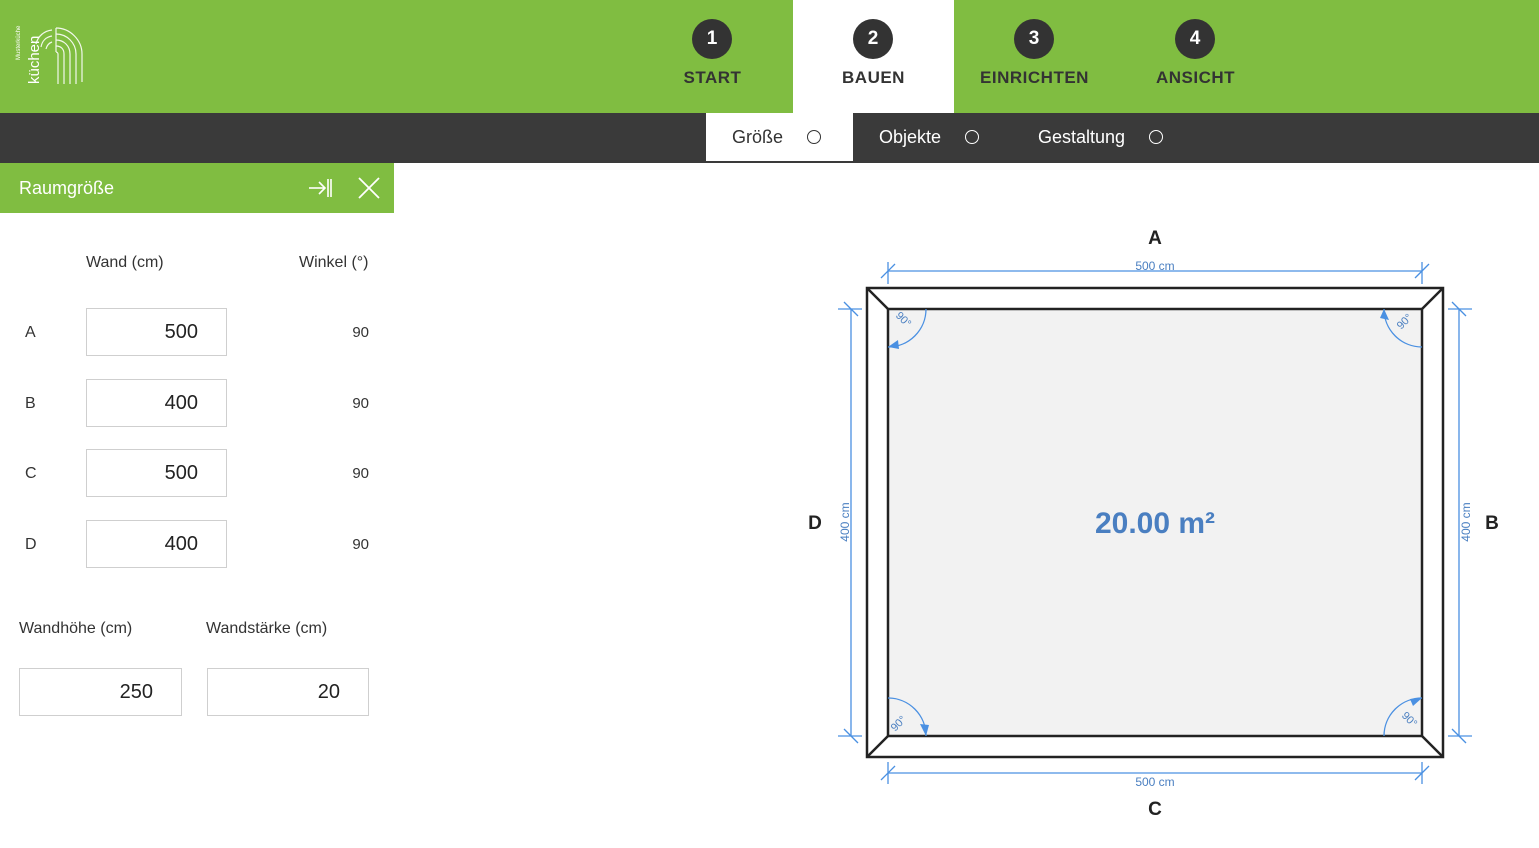  I want to click on wall-letter-top: A, so click(1155, 238).